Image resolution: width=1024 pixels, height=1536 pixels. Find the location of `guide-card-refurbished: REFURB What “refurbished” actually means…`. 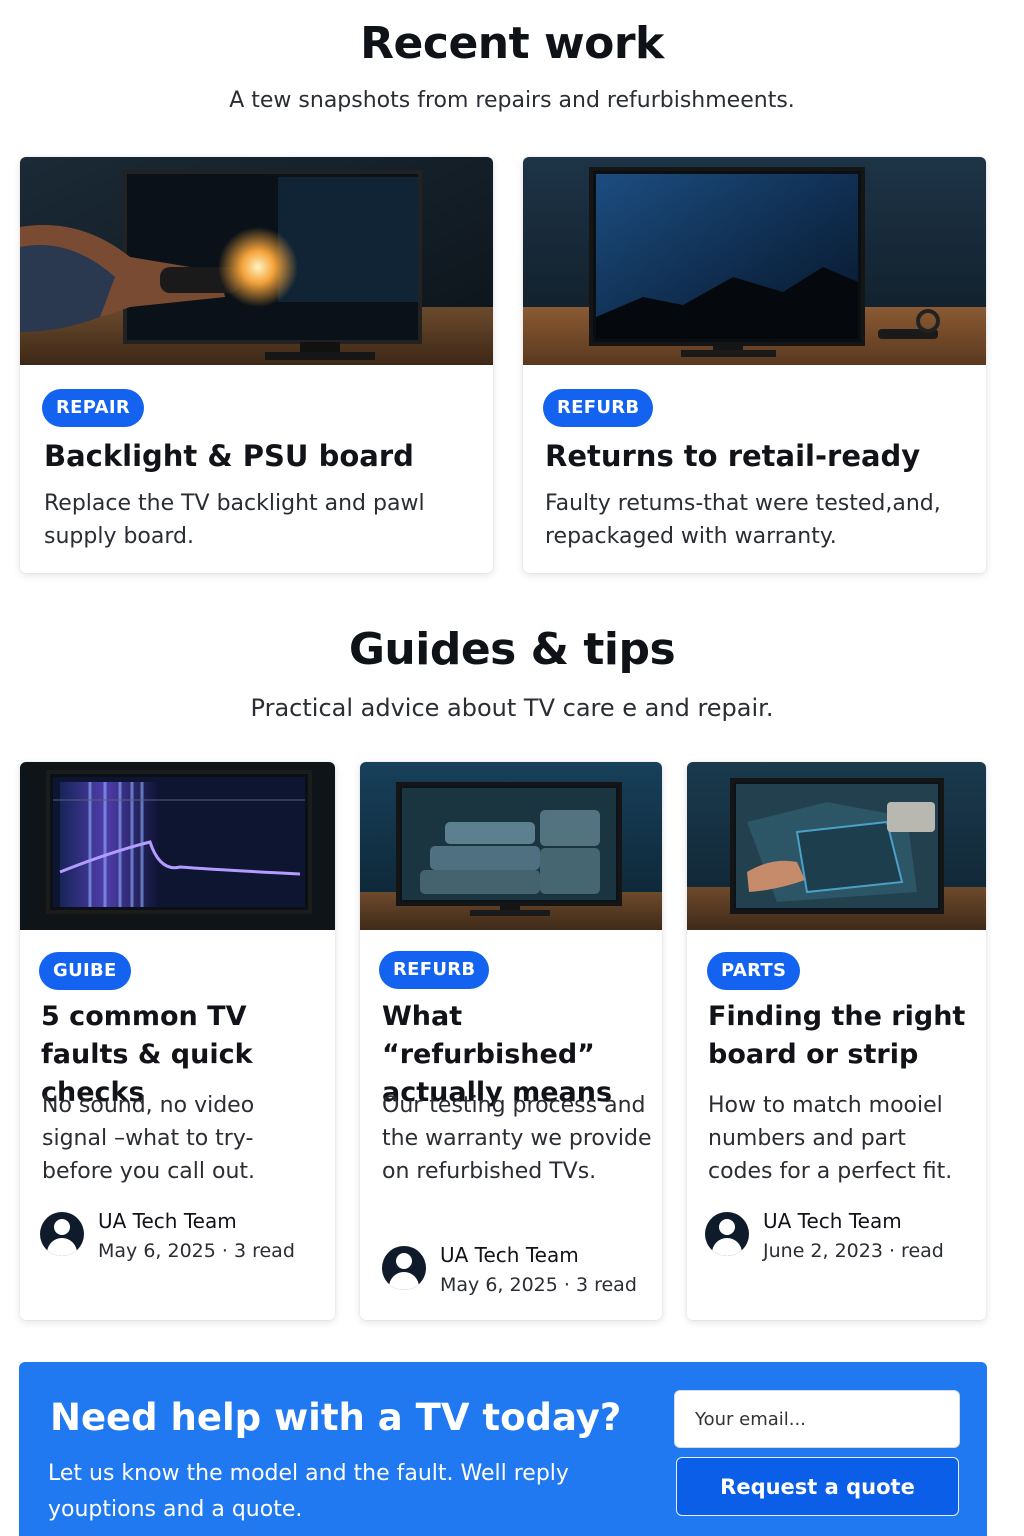

guide-card-refurbished: REFURB What “refurbished” actually means… is located at coordinates (511, 1041).